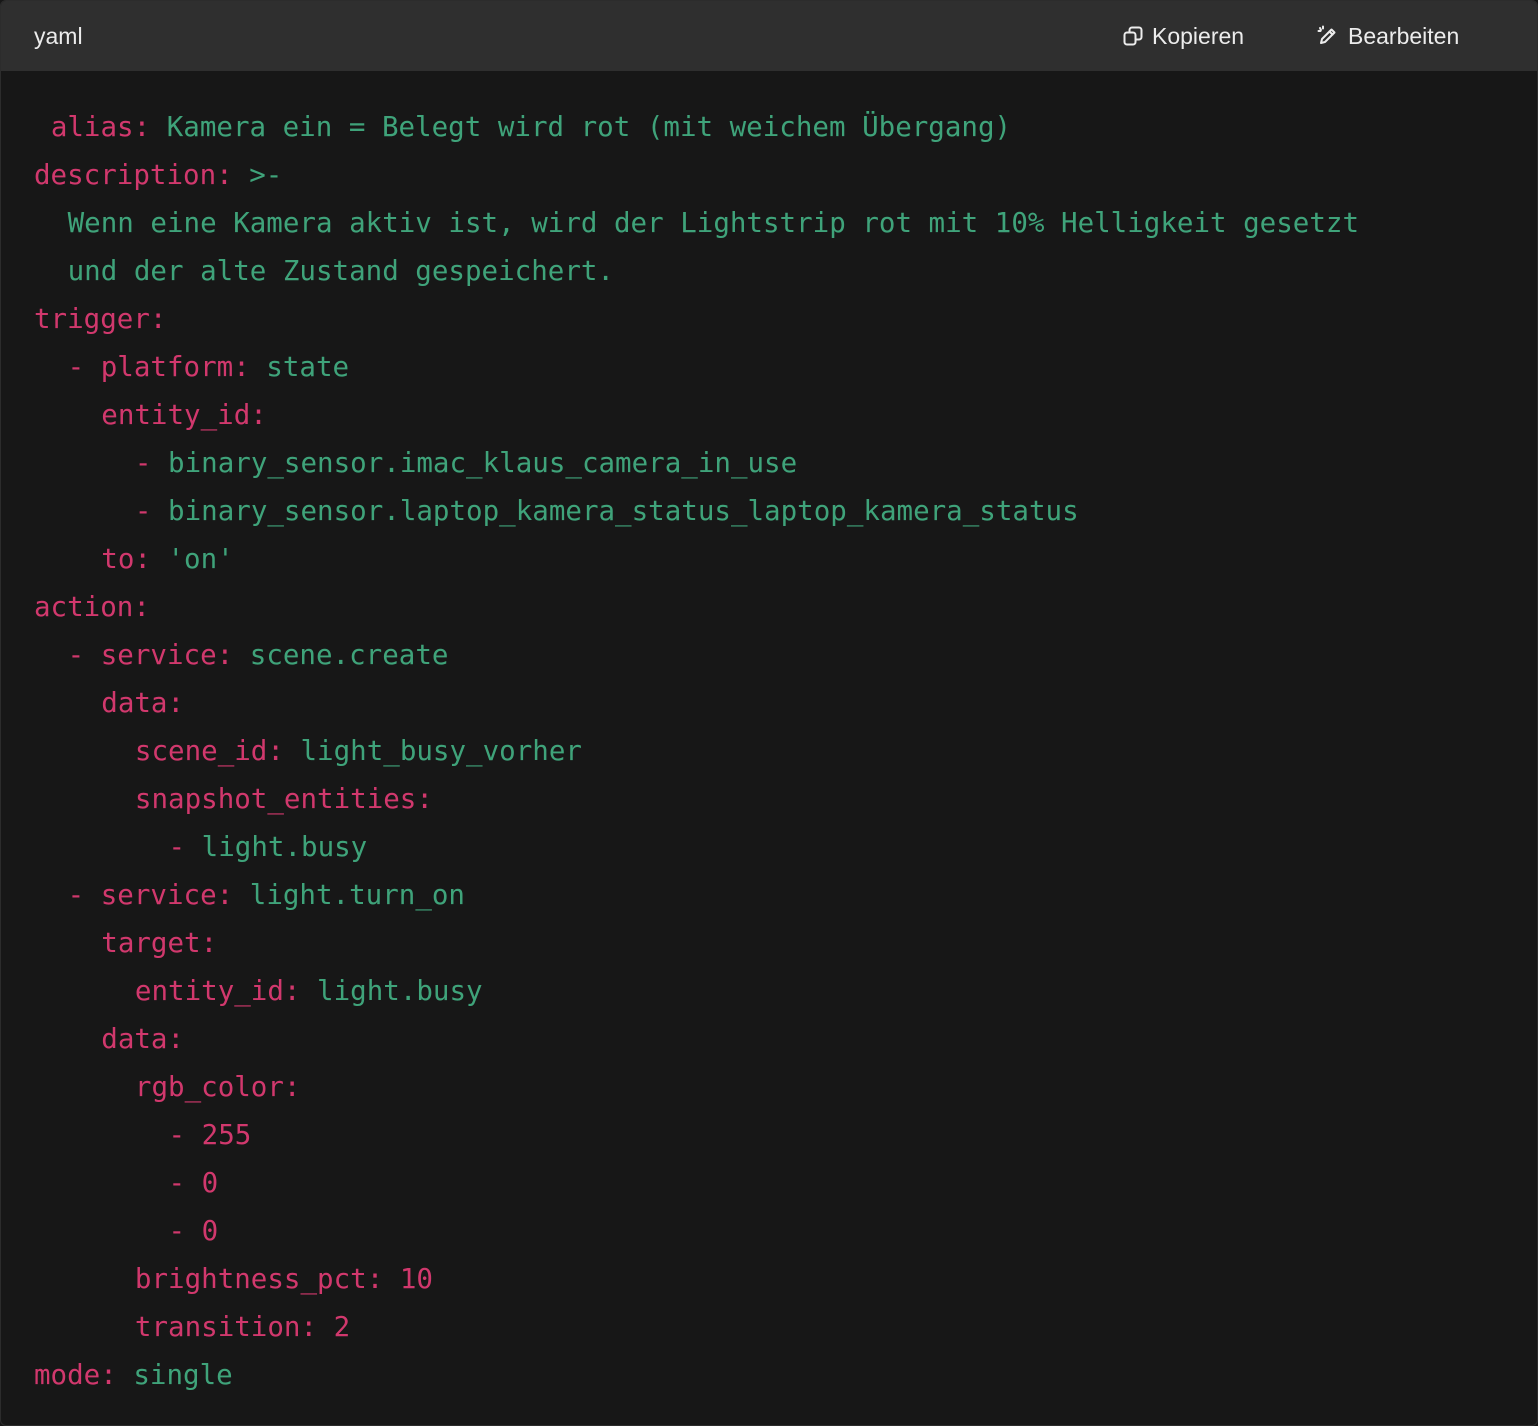 This screenshot has width=1538, height=1426. What do you see at coordinates (769, 319) in the screenshot?
I see `code-line: trigger:` at bounding box center [769, 319].